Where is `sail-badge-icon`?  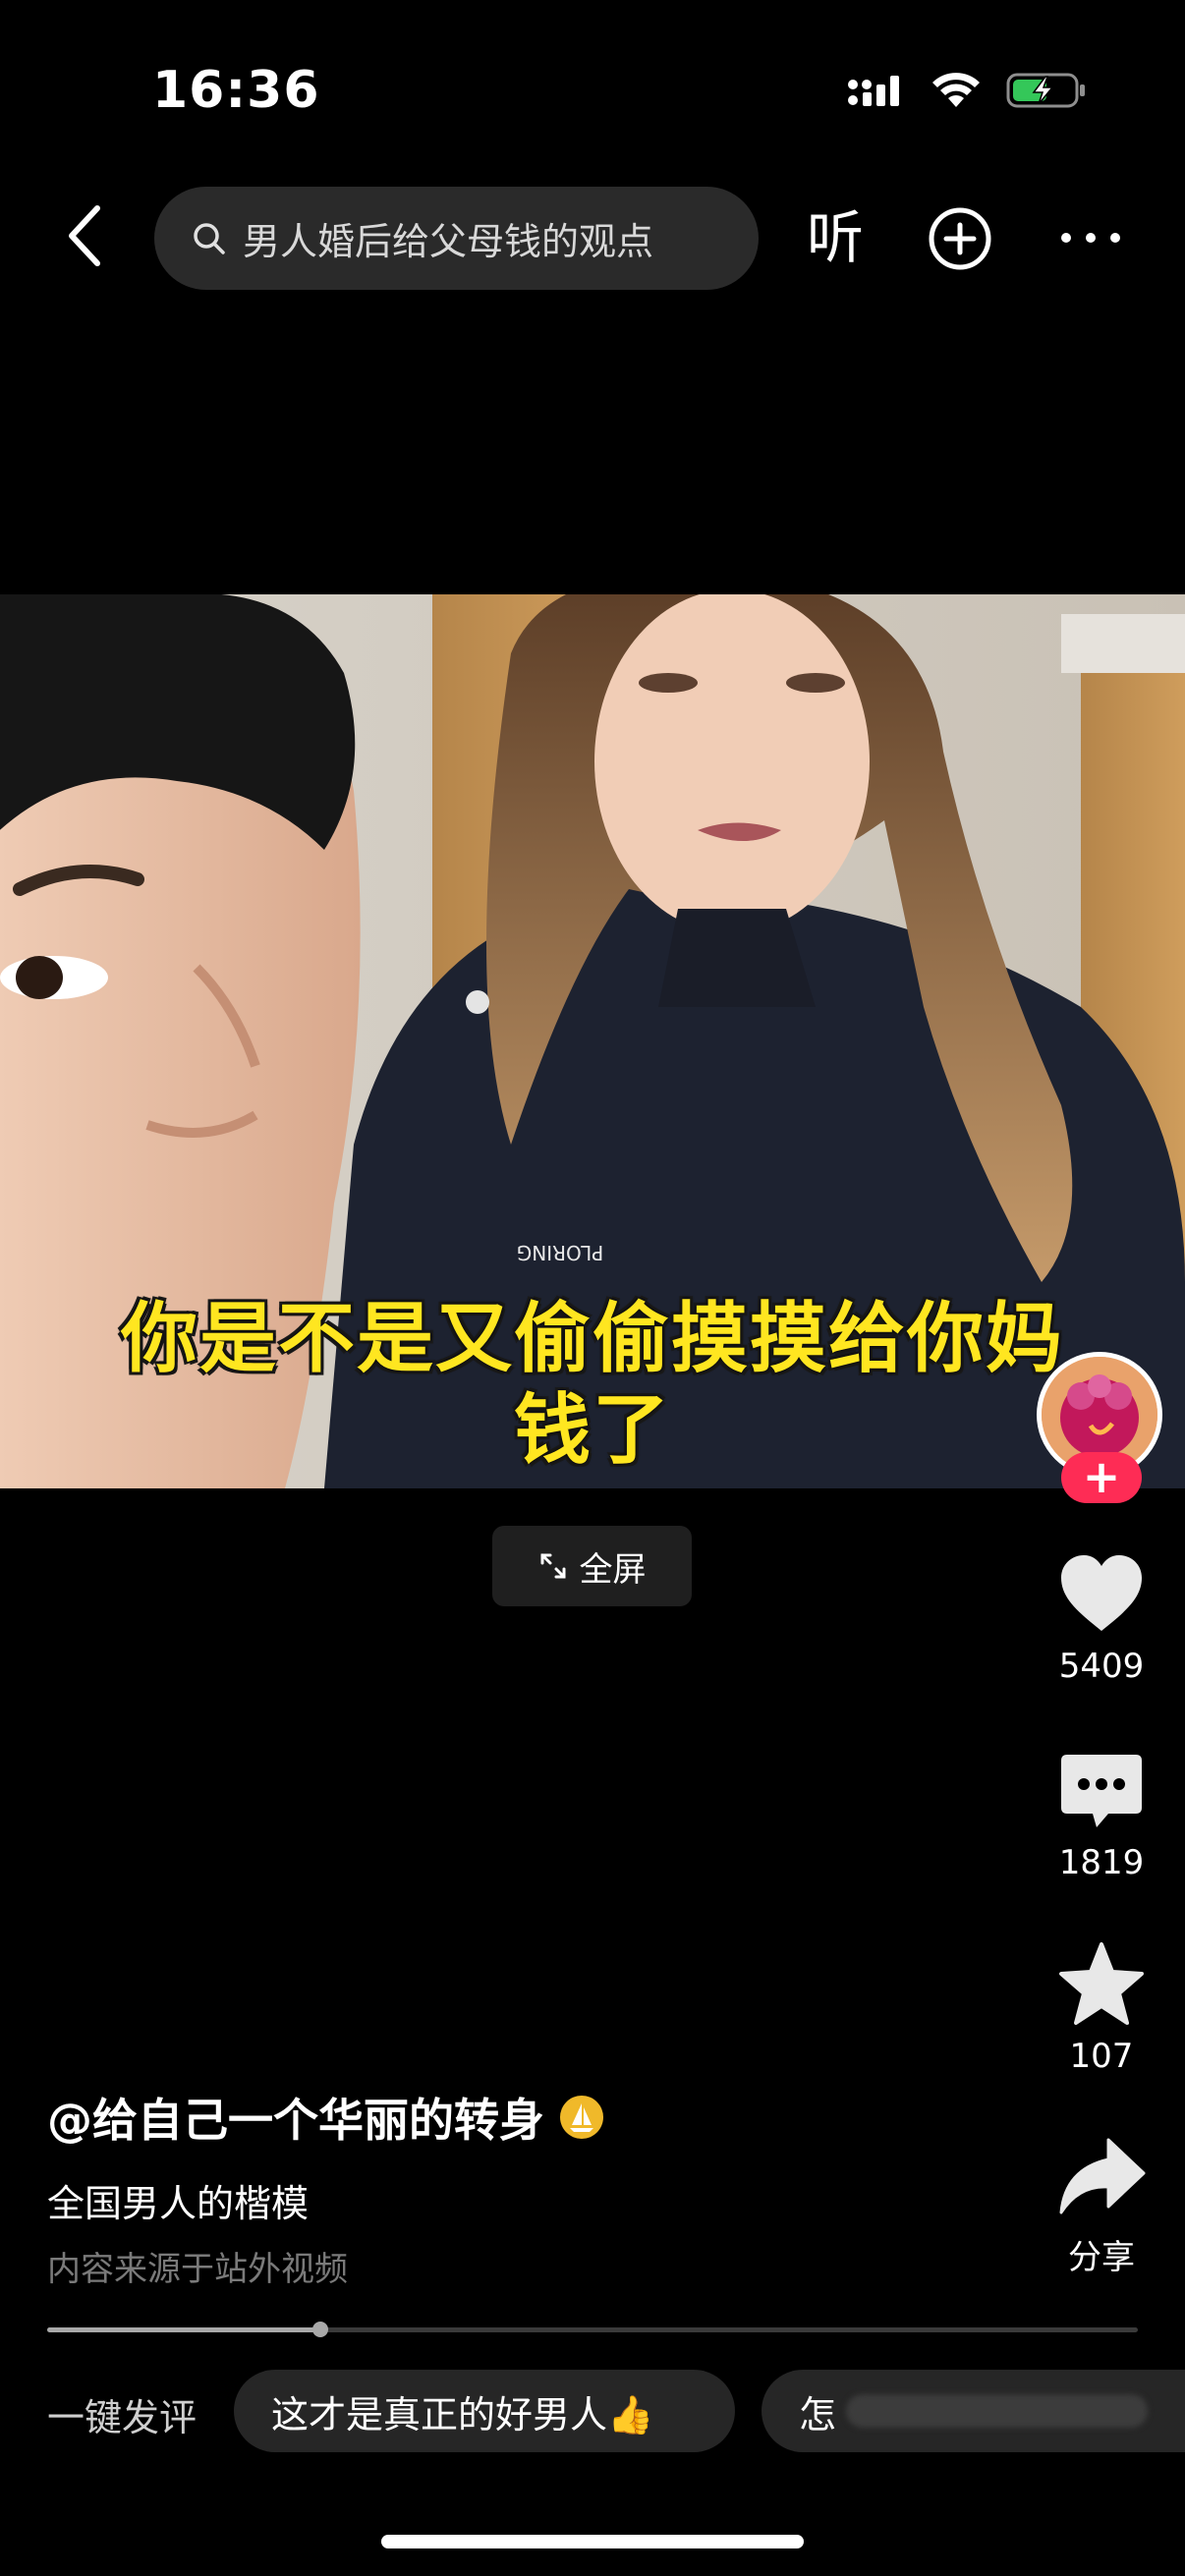 sail-badge-icon is located at coordinates (581, 2117).